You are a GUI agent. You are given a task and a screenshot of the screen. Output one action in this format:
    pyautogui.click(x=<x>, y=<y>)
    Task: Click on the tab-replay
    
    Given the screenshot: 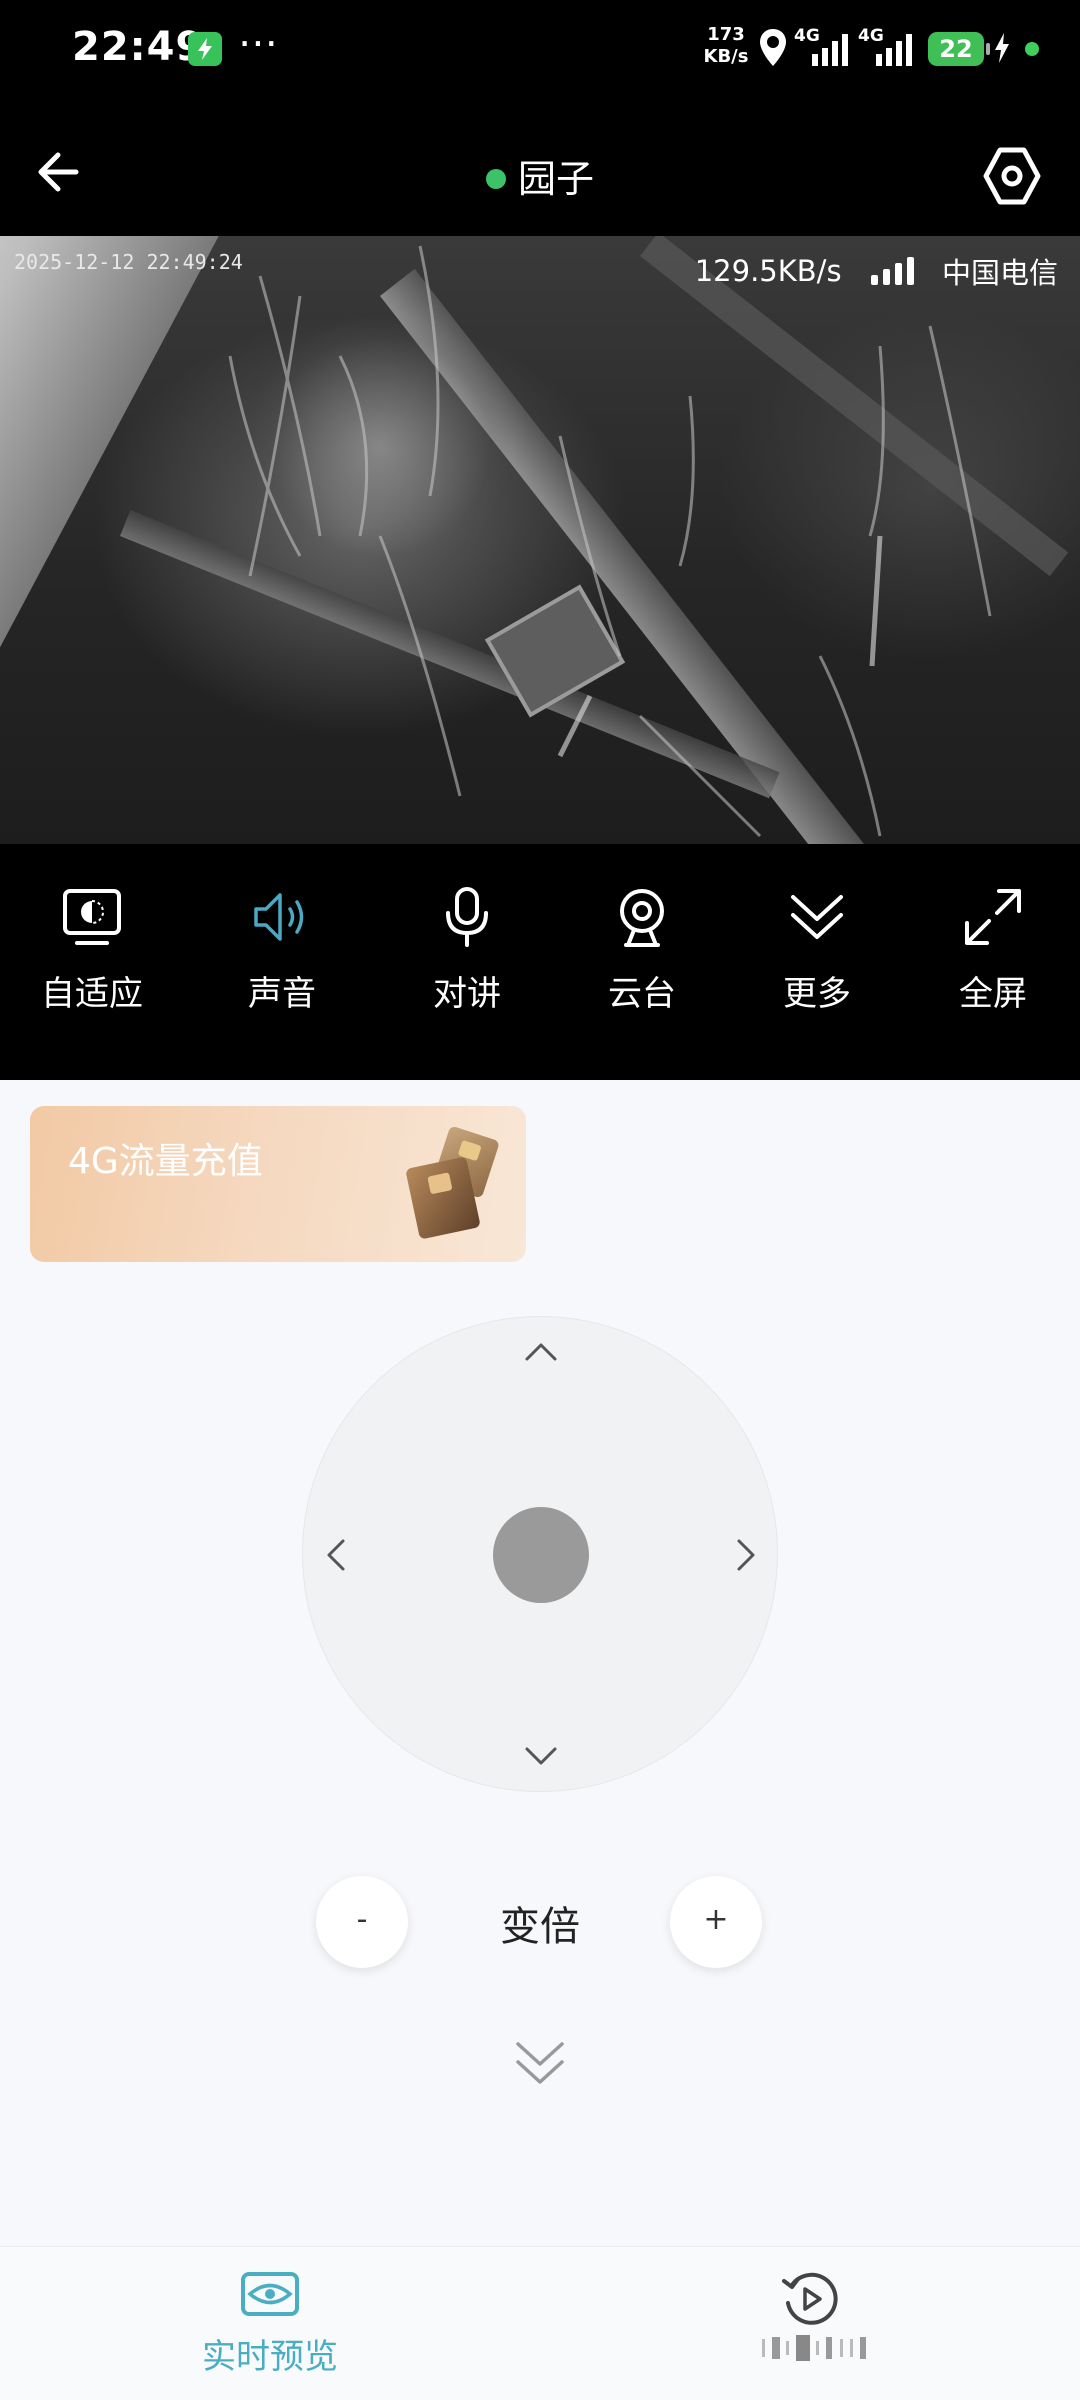 What is the action you would take?
    pyautogui.click(x=810, y=2299)
    